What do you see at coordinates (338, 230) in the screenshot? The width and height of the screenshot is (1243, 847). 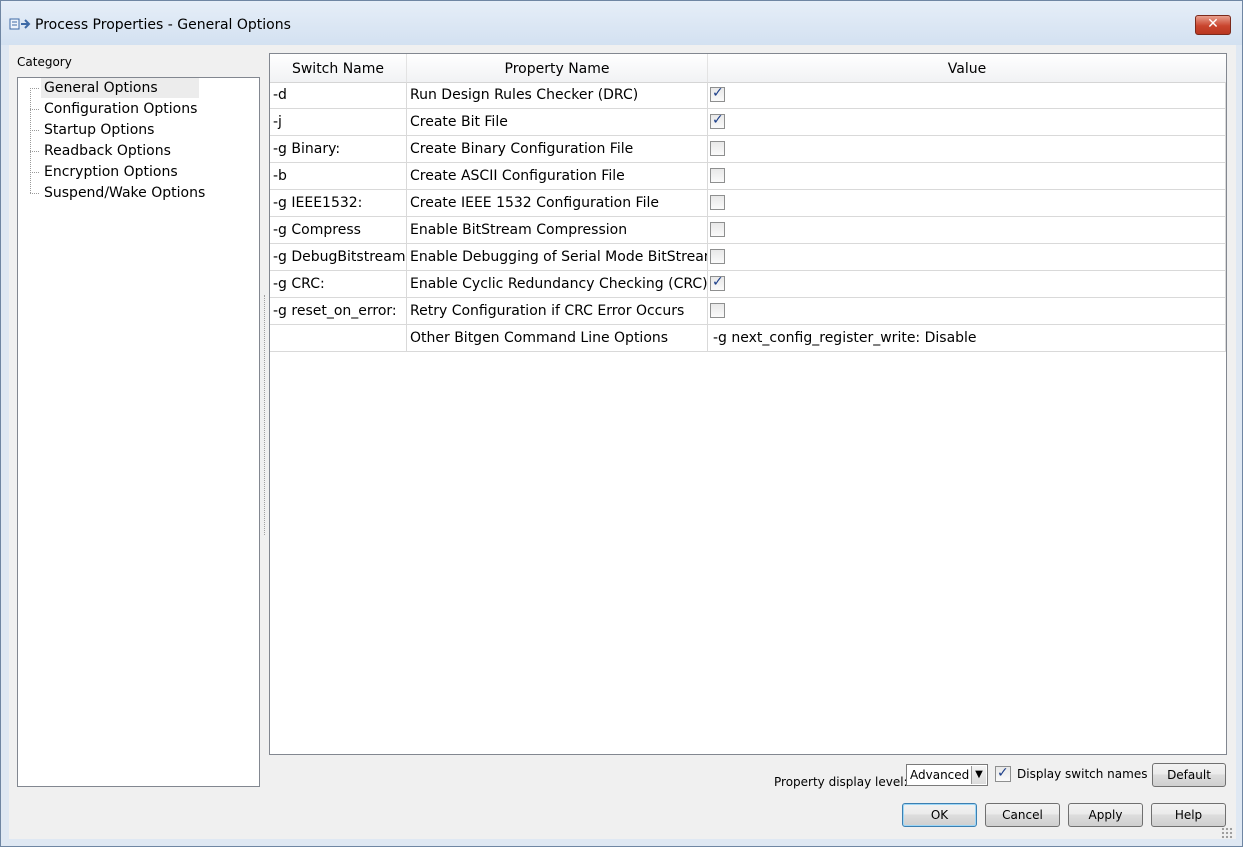 I see `switch-name-cell: -g Compress` at bounding box center [338, 230].